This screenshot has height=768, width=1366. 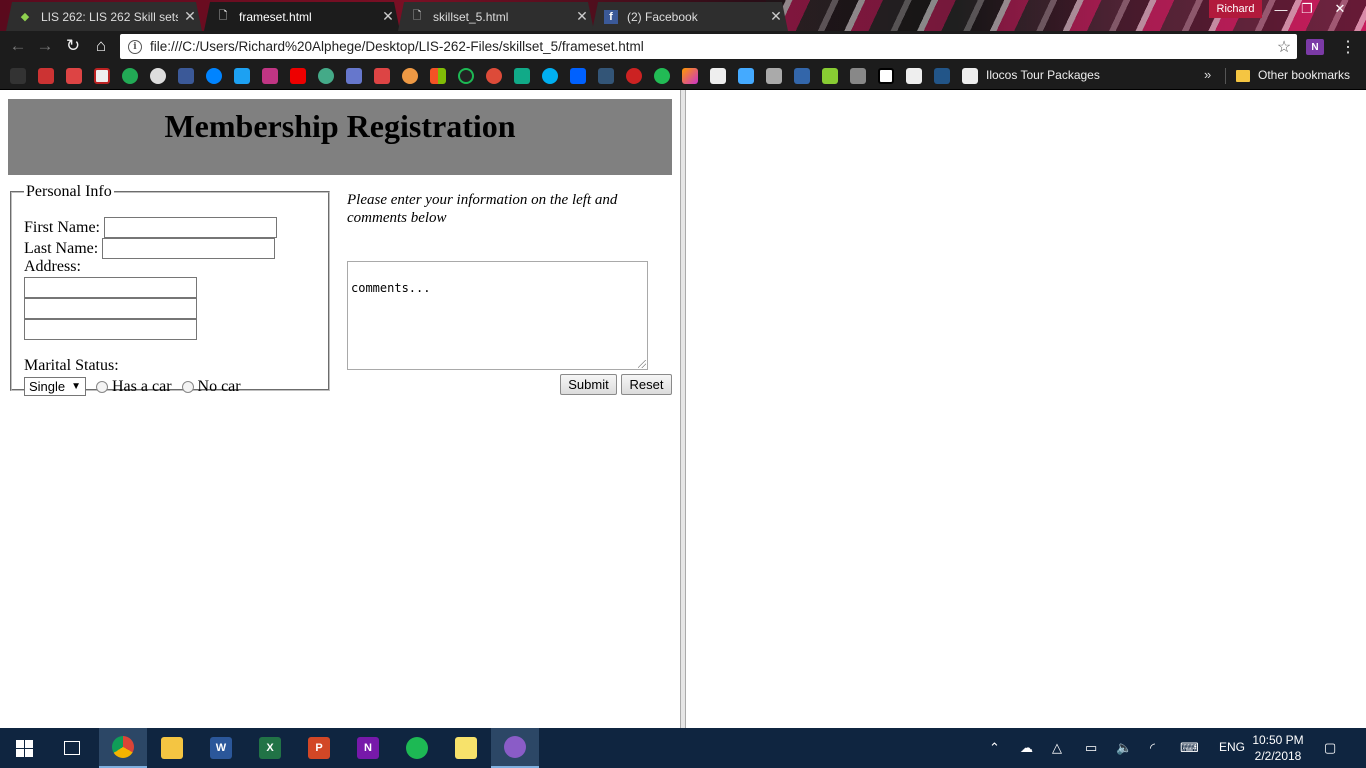 I want to click on select-value: Single, so click(x=47, y=386).